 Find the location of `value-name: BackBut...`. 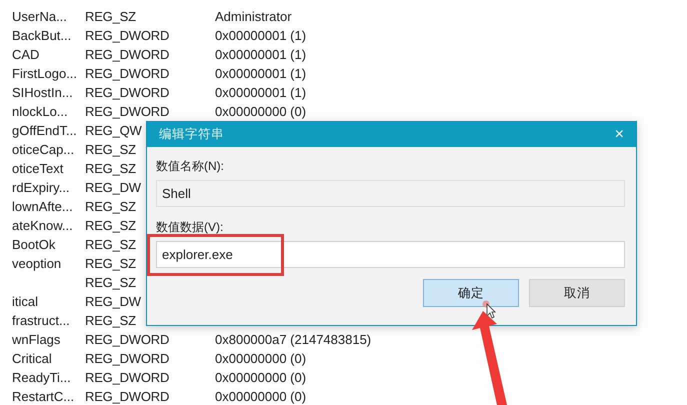

value-name: BackBut... is located at coordinates (42, 35).